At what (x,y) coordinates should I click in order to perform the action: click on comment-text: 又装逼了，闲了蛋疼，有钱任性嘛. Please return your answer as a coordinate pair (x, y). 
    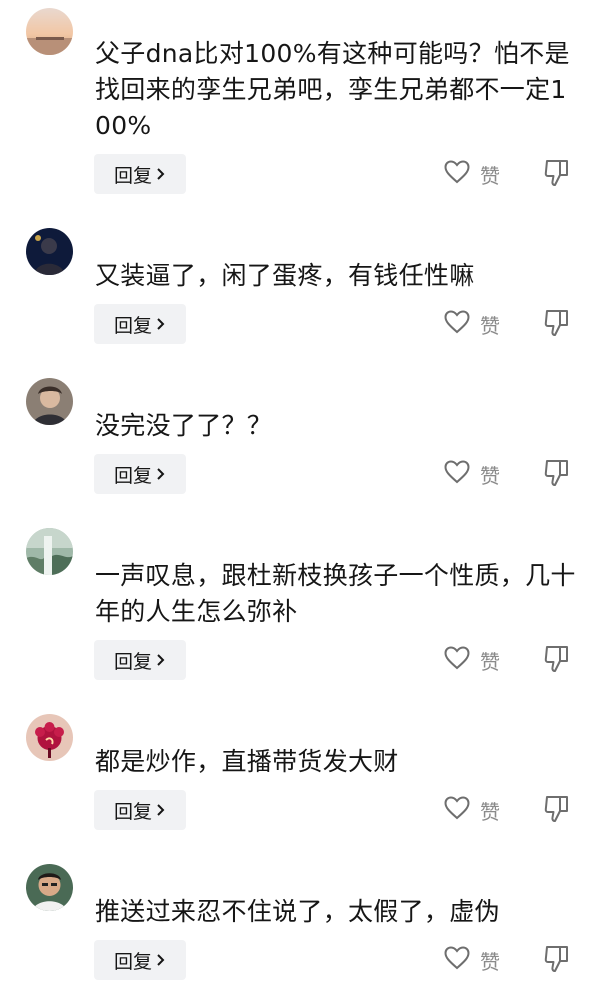
    Looking at the image, I should click on (285, 275).